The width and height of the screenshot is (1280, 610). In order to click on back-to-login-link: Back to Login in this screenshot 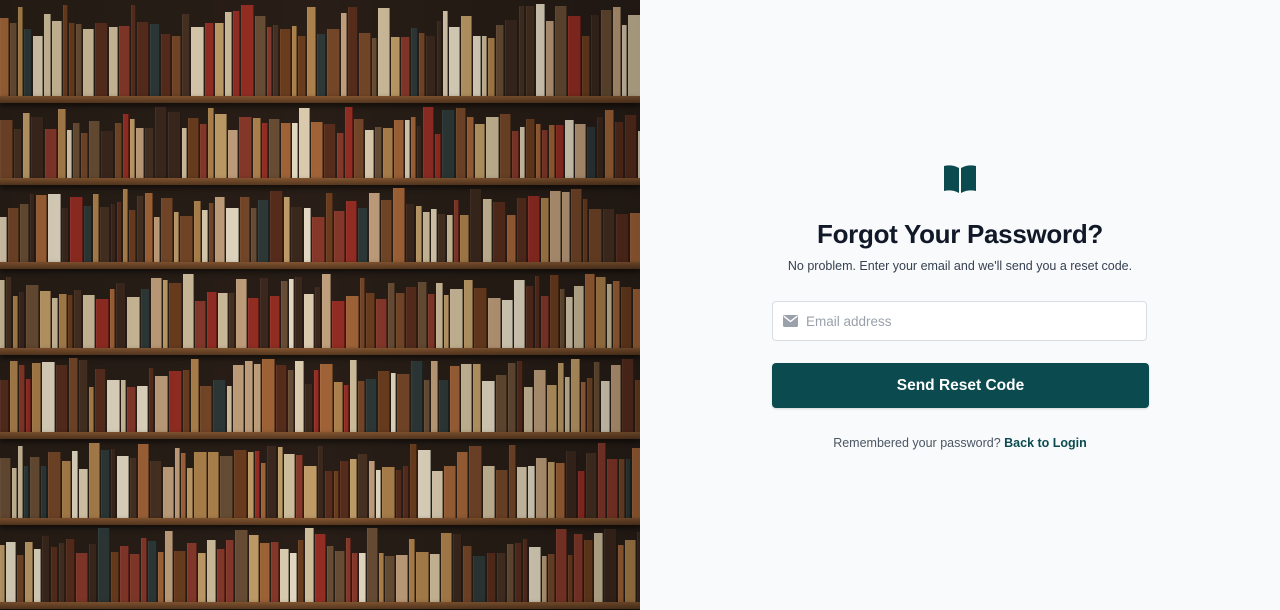, I will do `click(1045, 443)`.